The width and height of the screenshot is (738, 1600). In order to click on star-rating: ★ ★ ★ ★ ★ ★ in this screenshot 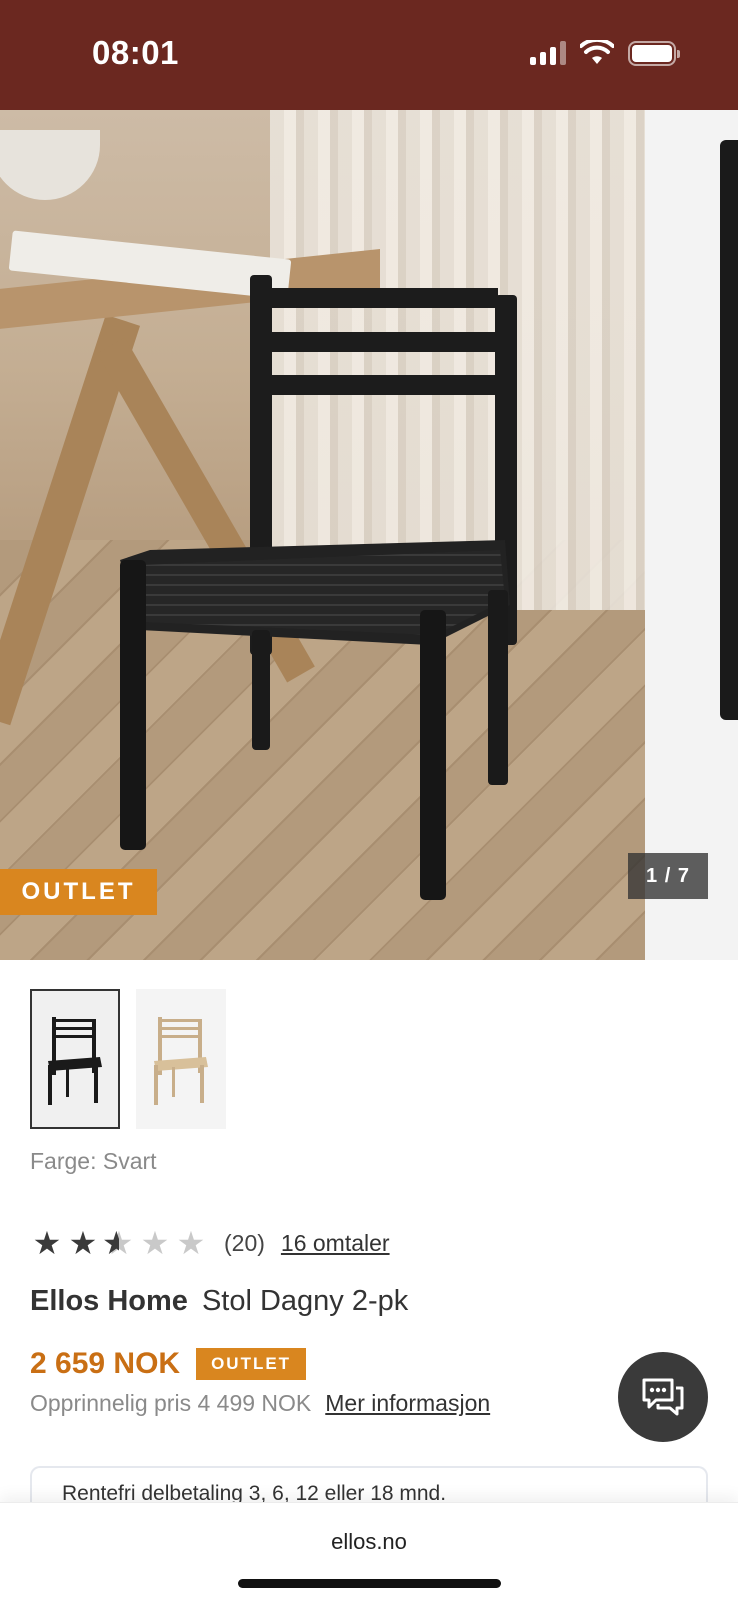, I will do `click(119, 1243)`.